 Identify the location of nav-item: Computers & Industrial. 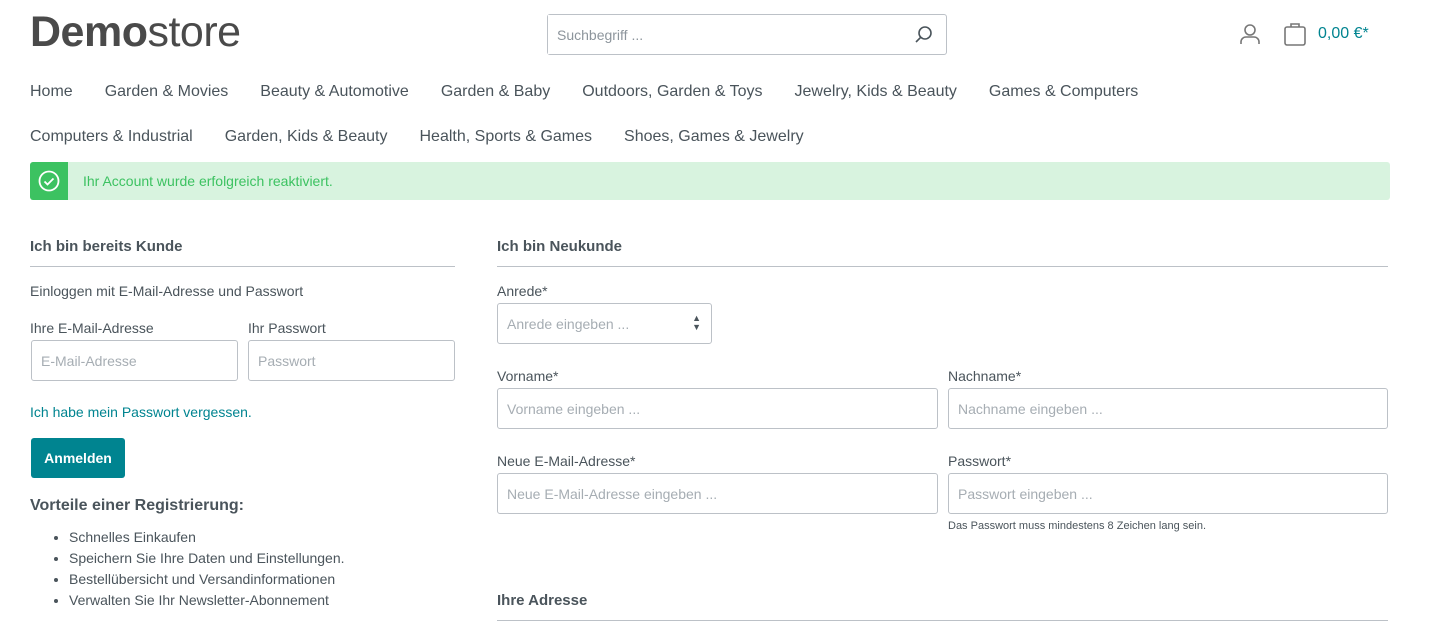
(111, 136).